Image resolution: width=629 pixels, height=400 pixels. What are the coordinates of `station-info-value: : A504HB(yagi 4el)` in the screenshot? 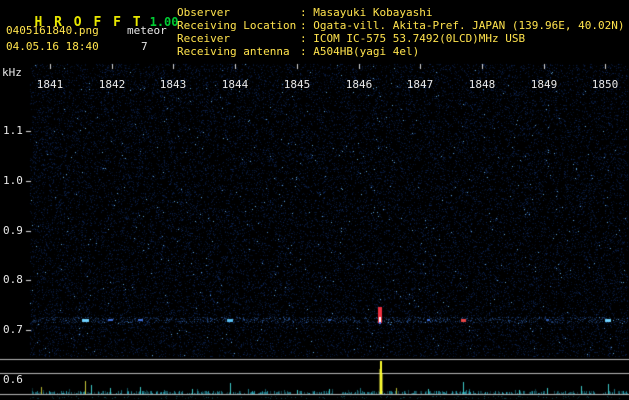 It's located at (360, 51).